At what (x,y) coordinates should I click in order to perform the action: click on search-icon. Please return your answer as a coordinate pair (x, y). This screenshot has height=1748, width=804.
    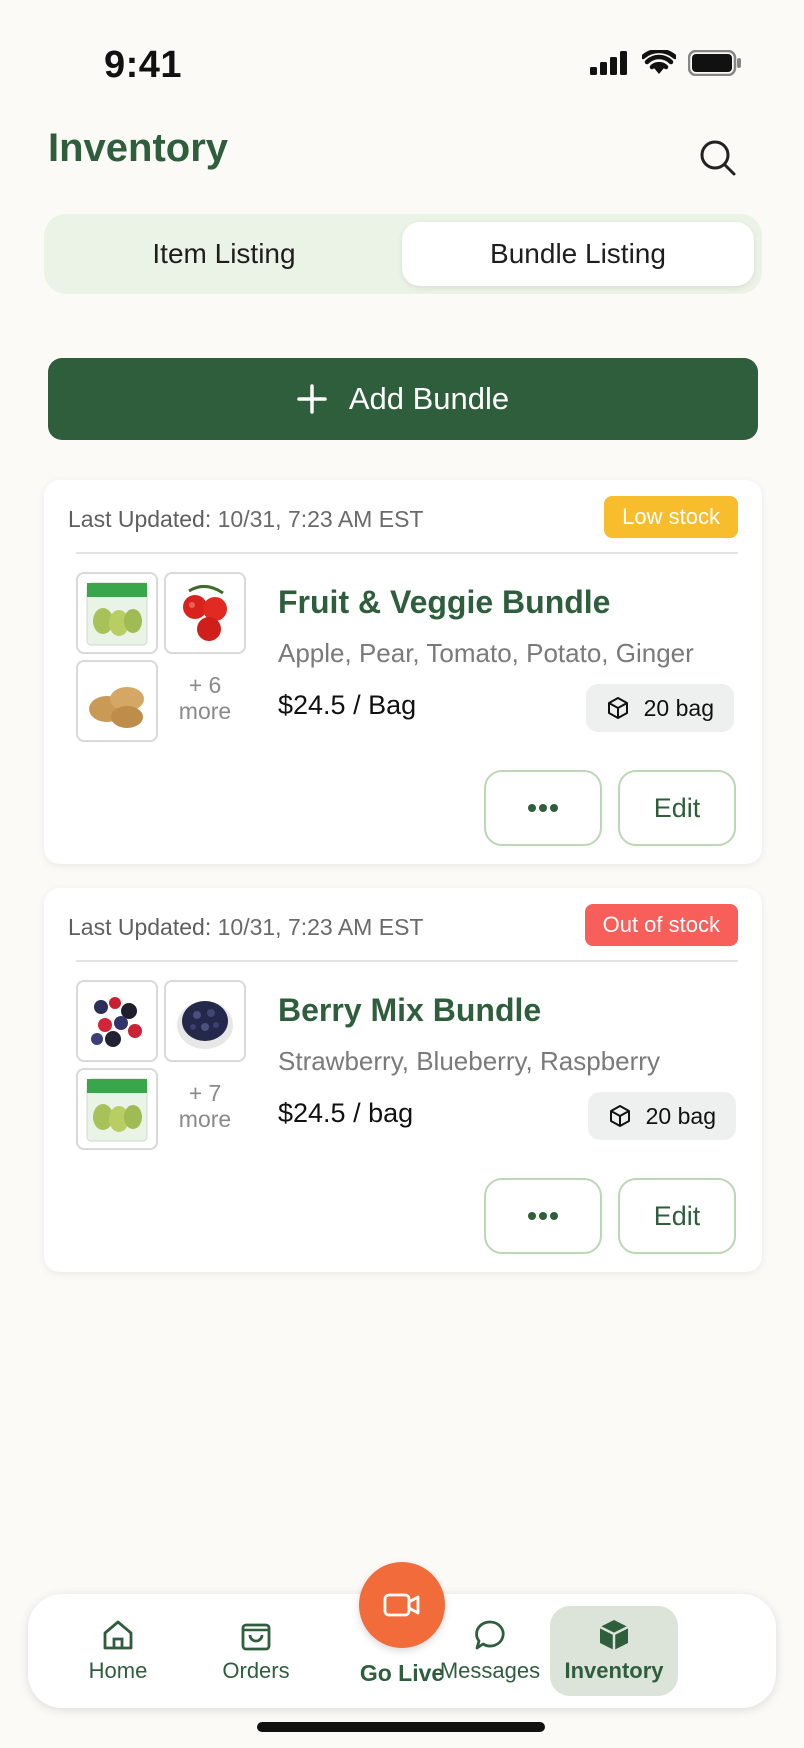
    Looking at the image, I should click on (718, 158).